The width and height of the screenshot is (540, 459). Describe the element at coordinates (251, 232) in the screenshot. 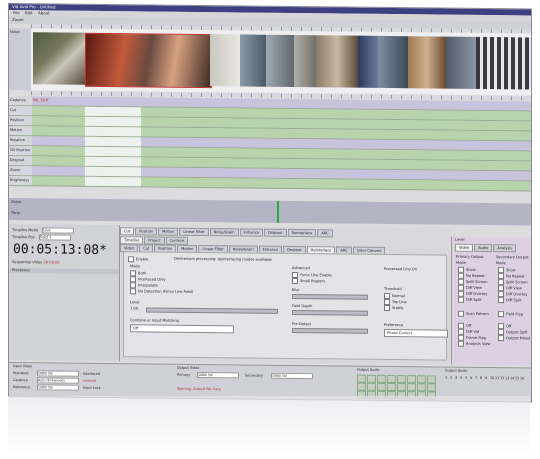

I see `tab-enhance: Enhance` at that location.